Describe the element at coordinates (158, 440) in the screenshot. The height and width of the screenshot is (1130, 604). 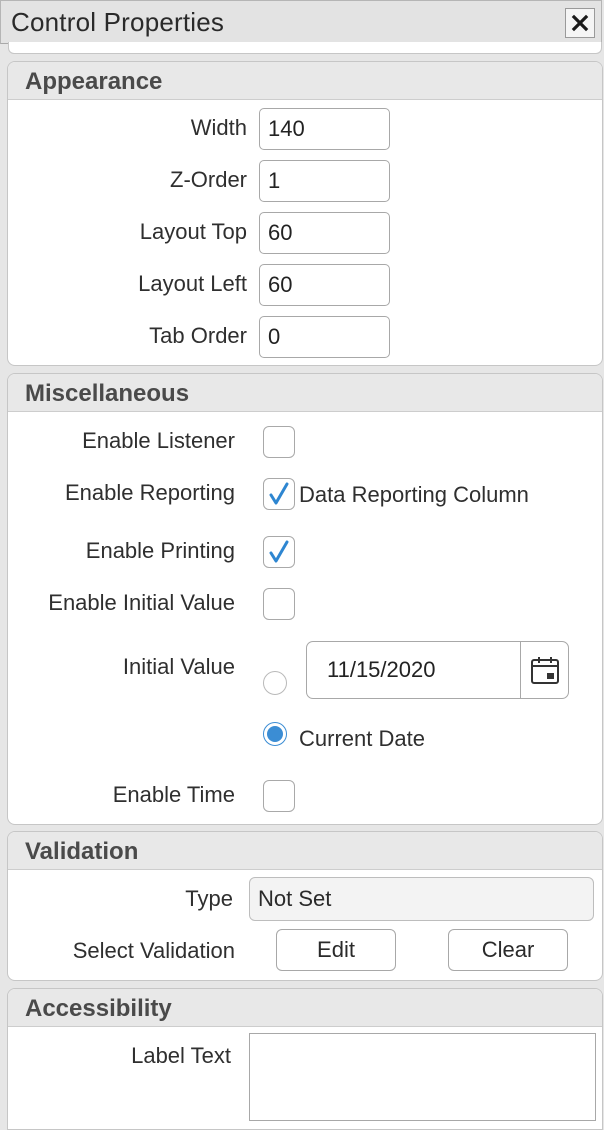
I see `enable-listener-label: Enable Listener` at that location.